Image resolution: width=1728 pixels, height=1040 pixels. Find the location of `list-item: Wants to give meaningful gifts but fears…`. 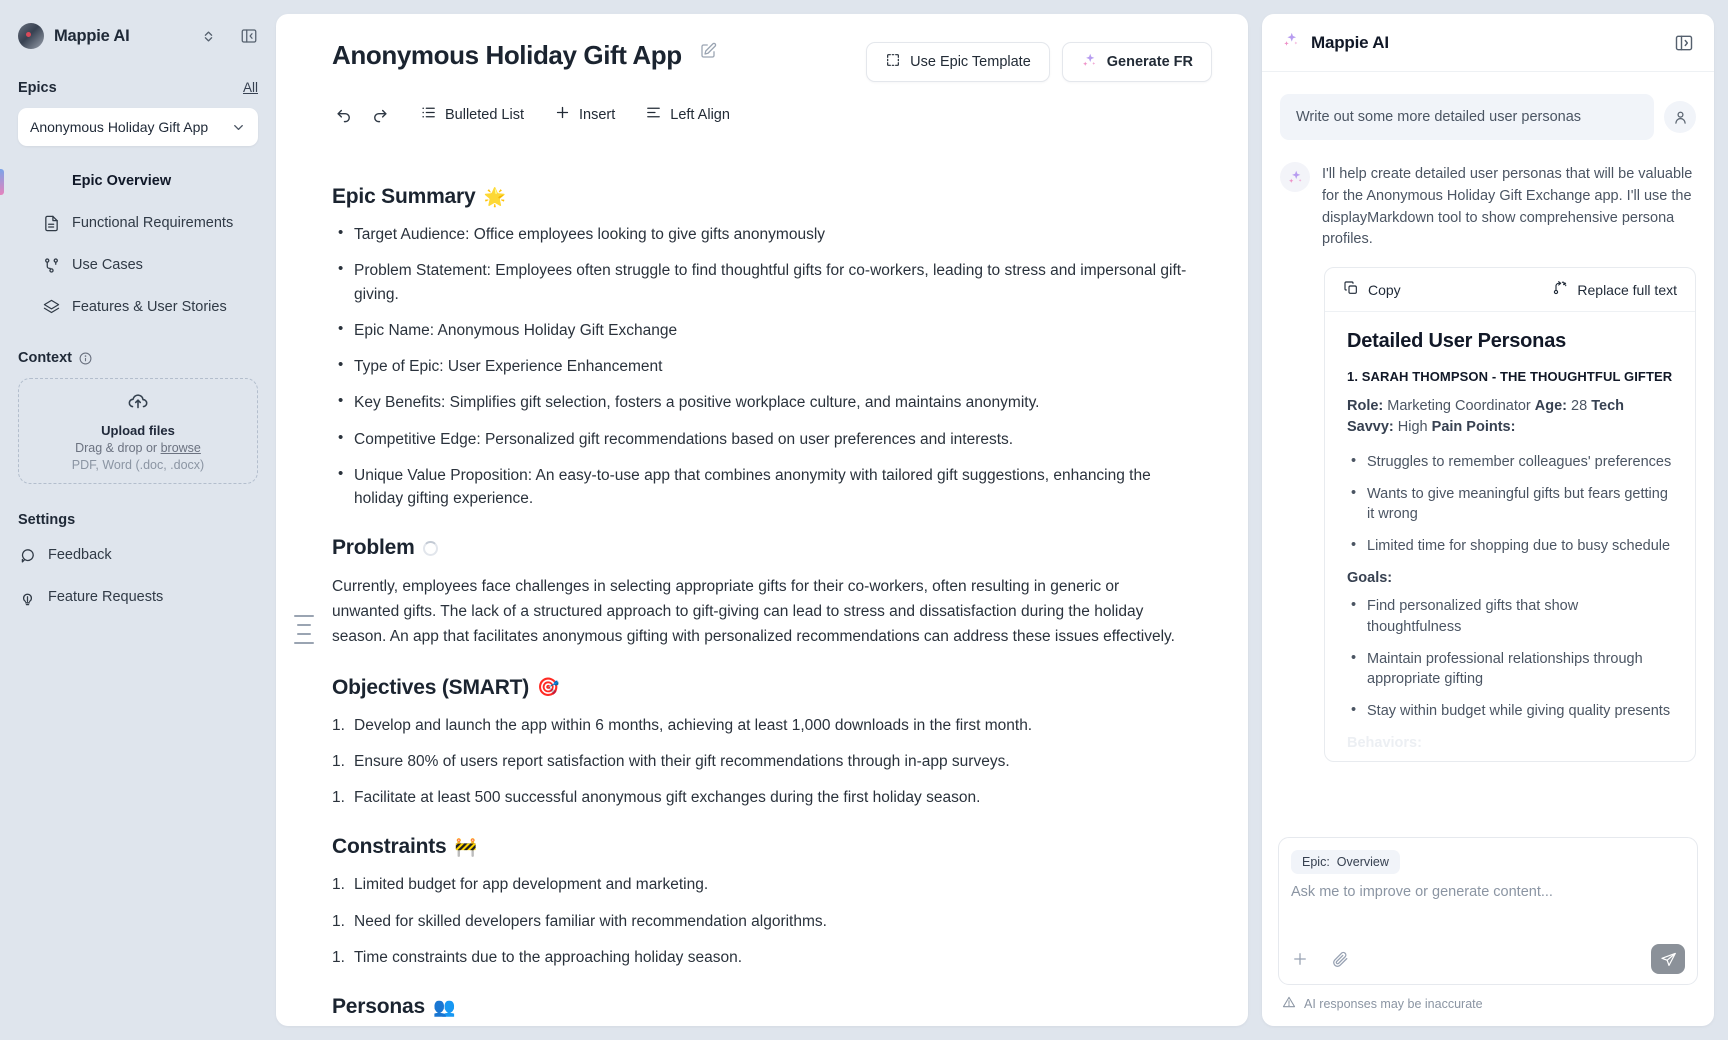

list-item: Wants to give meaningful gifts but fears… is located at coordinates (1510, 504).